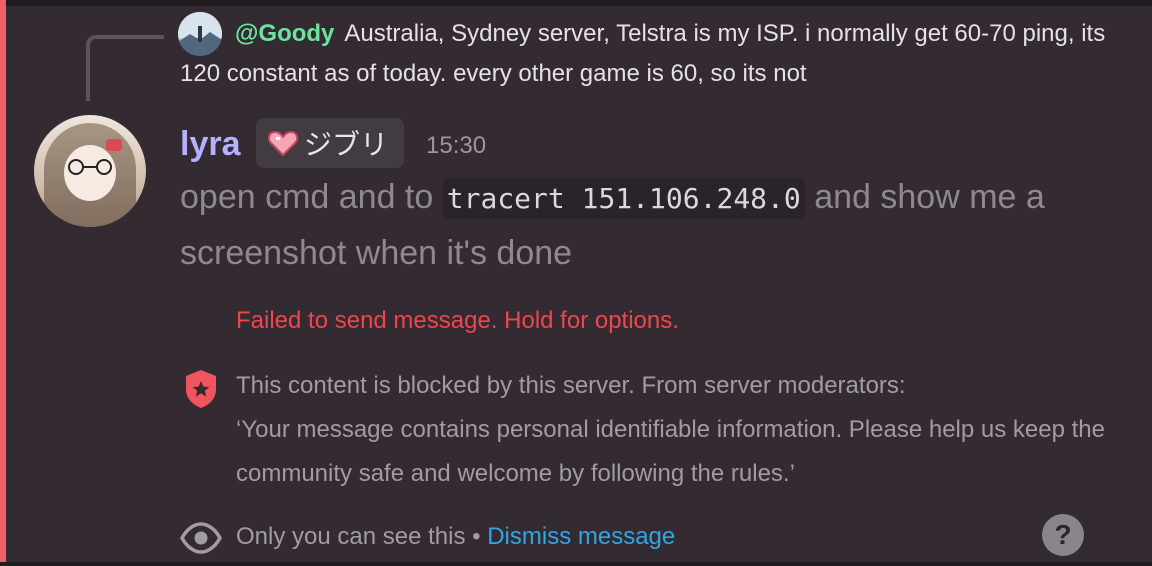  Describe the element at coordinates (3, 283) in the screenshot. I see `error-highlight-bar` at that location.